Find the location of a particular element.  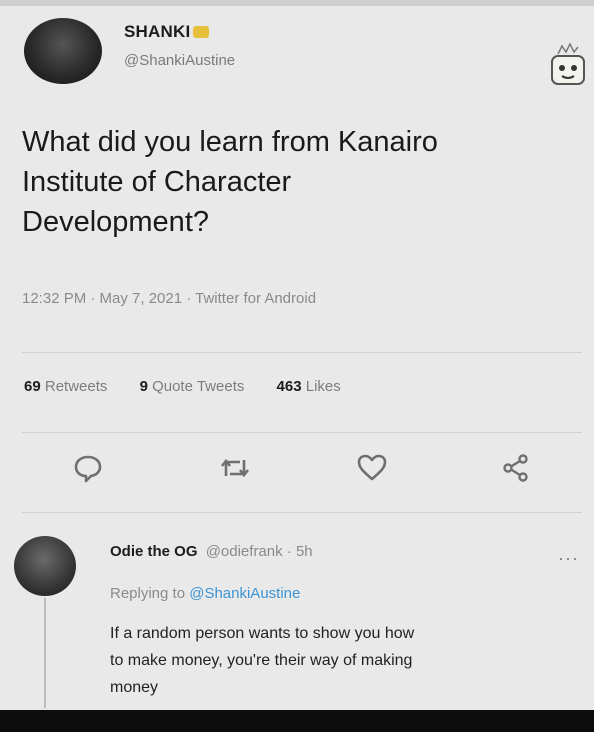

replying-to: Replying to @ShankiAustine is located at coordinates (205, 593).